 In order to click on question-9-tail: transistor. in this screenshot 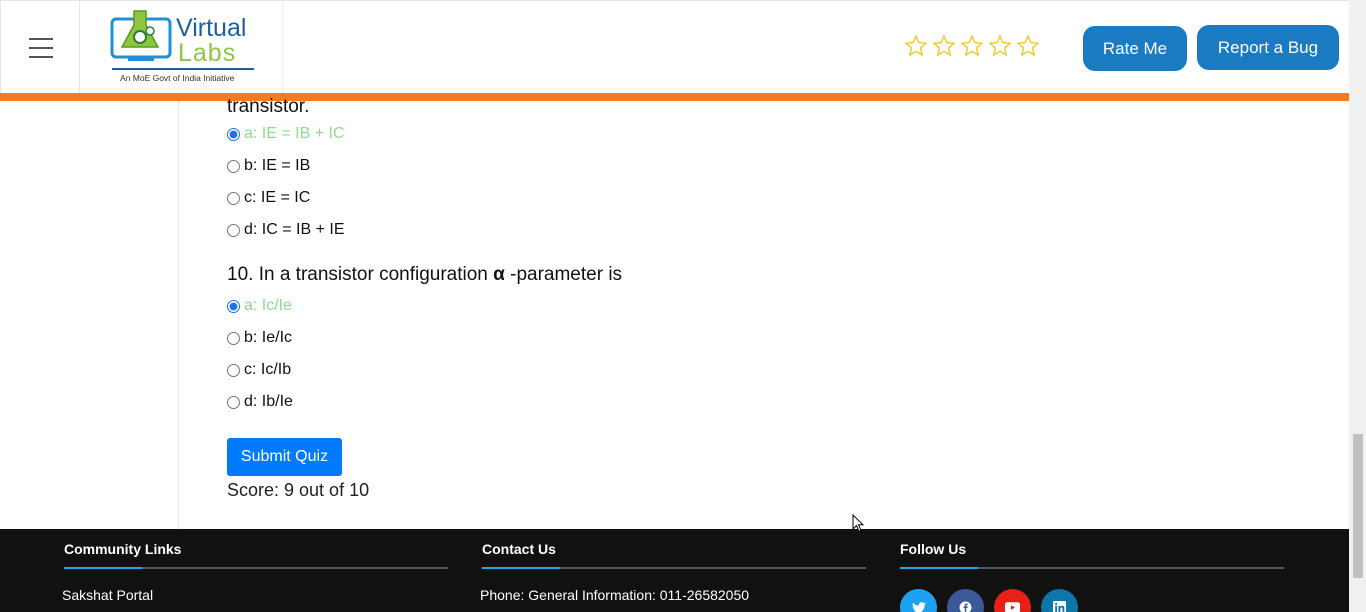, I will do `click(268, 106)`.